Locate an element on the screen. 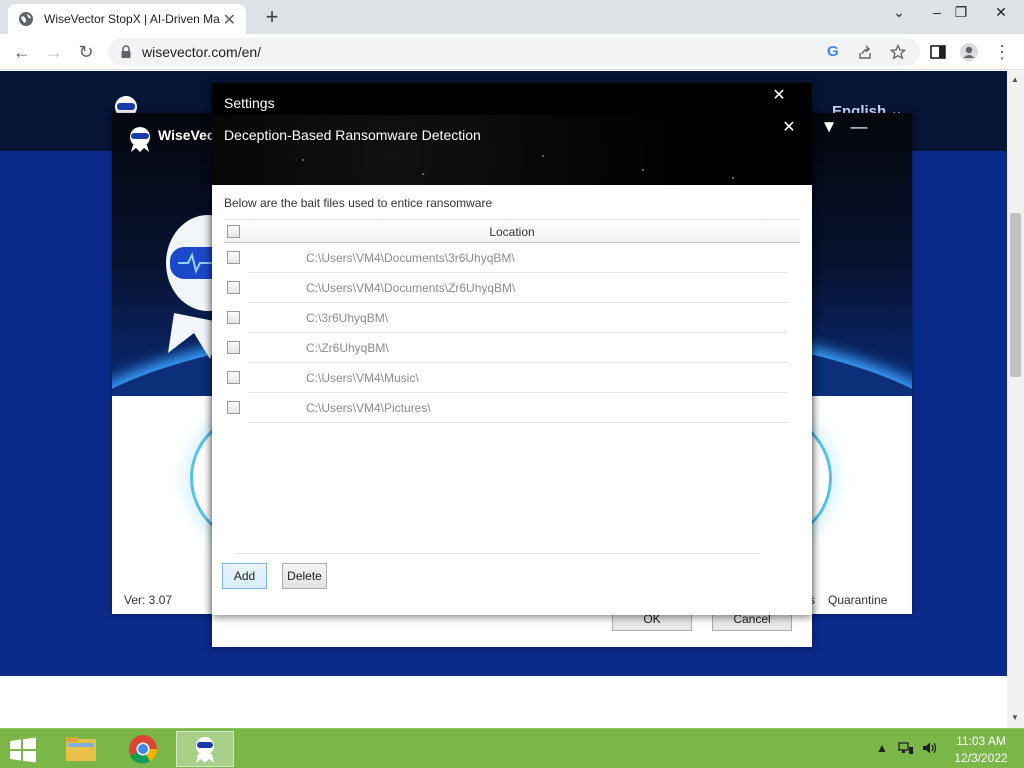 The height and width of the screenshot is (768, 1024). app-minimize-icon: — is located at coordinates (859, 127).